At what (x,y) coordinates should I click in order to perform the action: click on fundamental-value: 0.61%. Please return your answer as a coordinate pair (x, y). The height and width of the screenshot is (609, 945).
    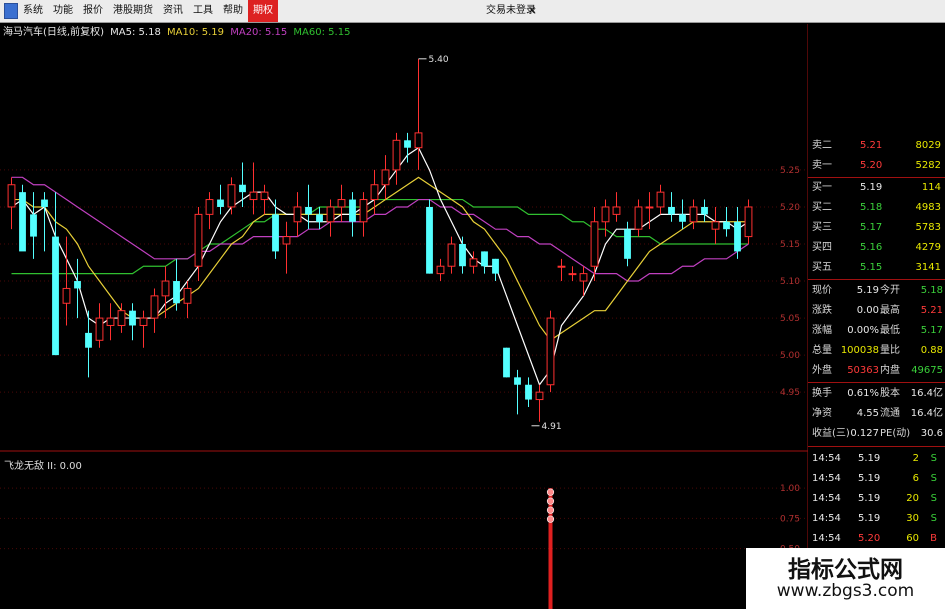
    Looking at the image, I should click on (863, 393).